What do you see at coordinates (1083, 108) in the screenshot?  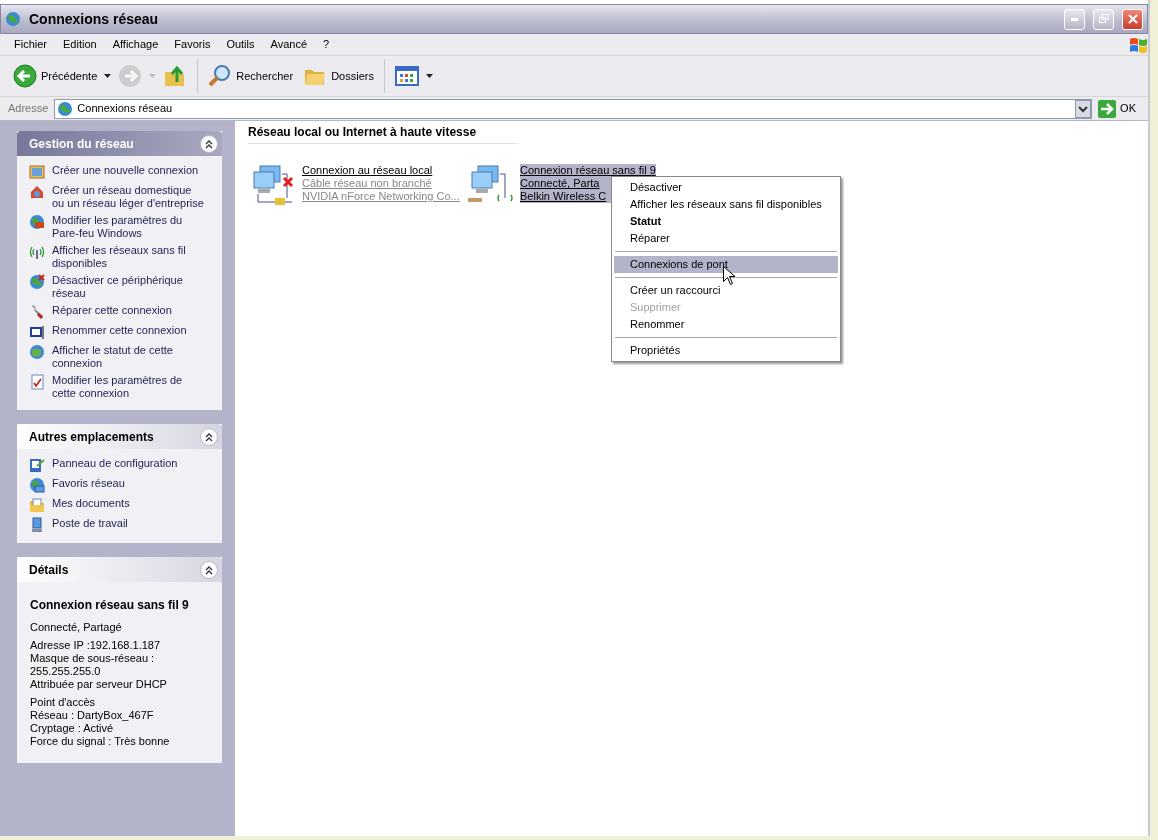 I see `dropdown-icon` at bounding box center [1083, 108].